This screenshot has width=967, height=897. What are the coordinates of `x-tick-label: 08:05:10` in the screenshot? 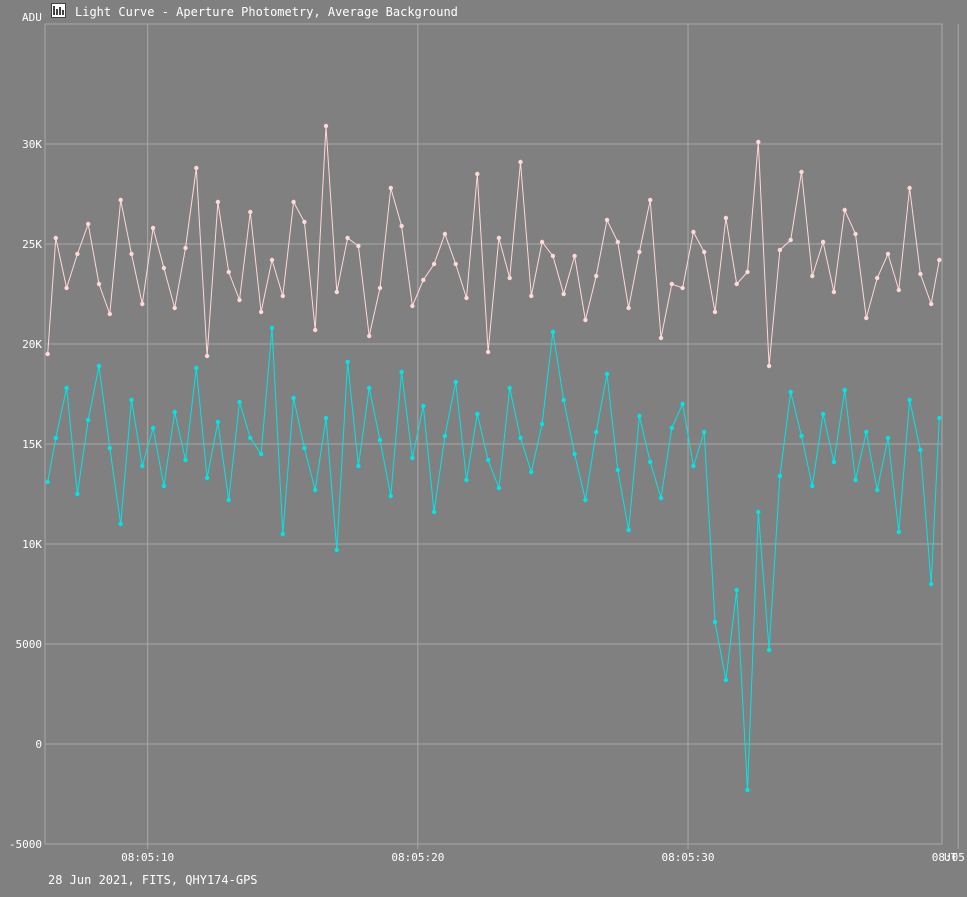 It's located at (147, 857).